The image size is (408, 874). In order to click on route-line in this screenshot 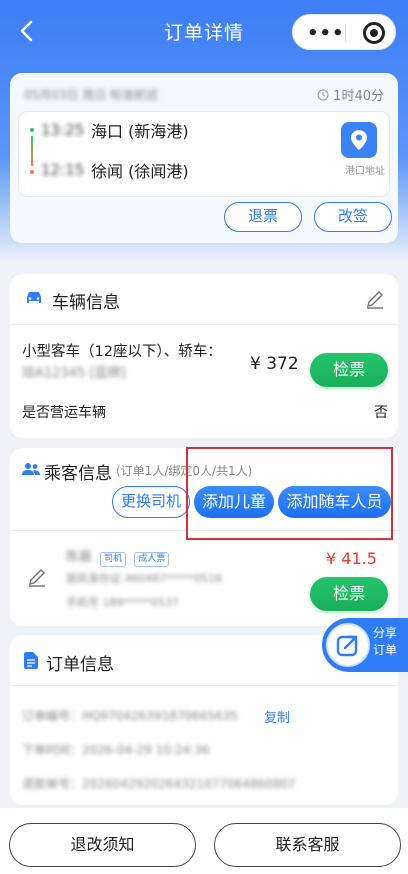, I will do `click(32, 151)`.